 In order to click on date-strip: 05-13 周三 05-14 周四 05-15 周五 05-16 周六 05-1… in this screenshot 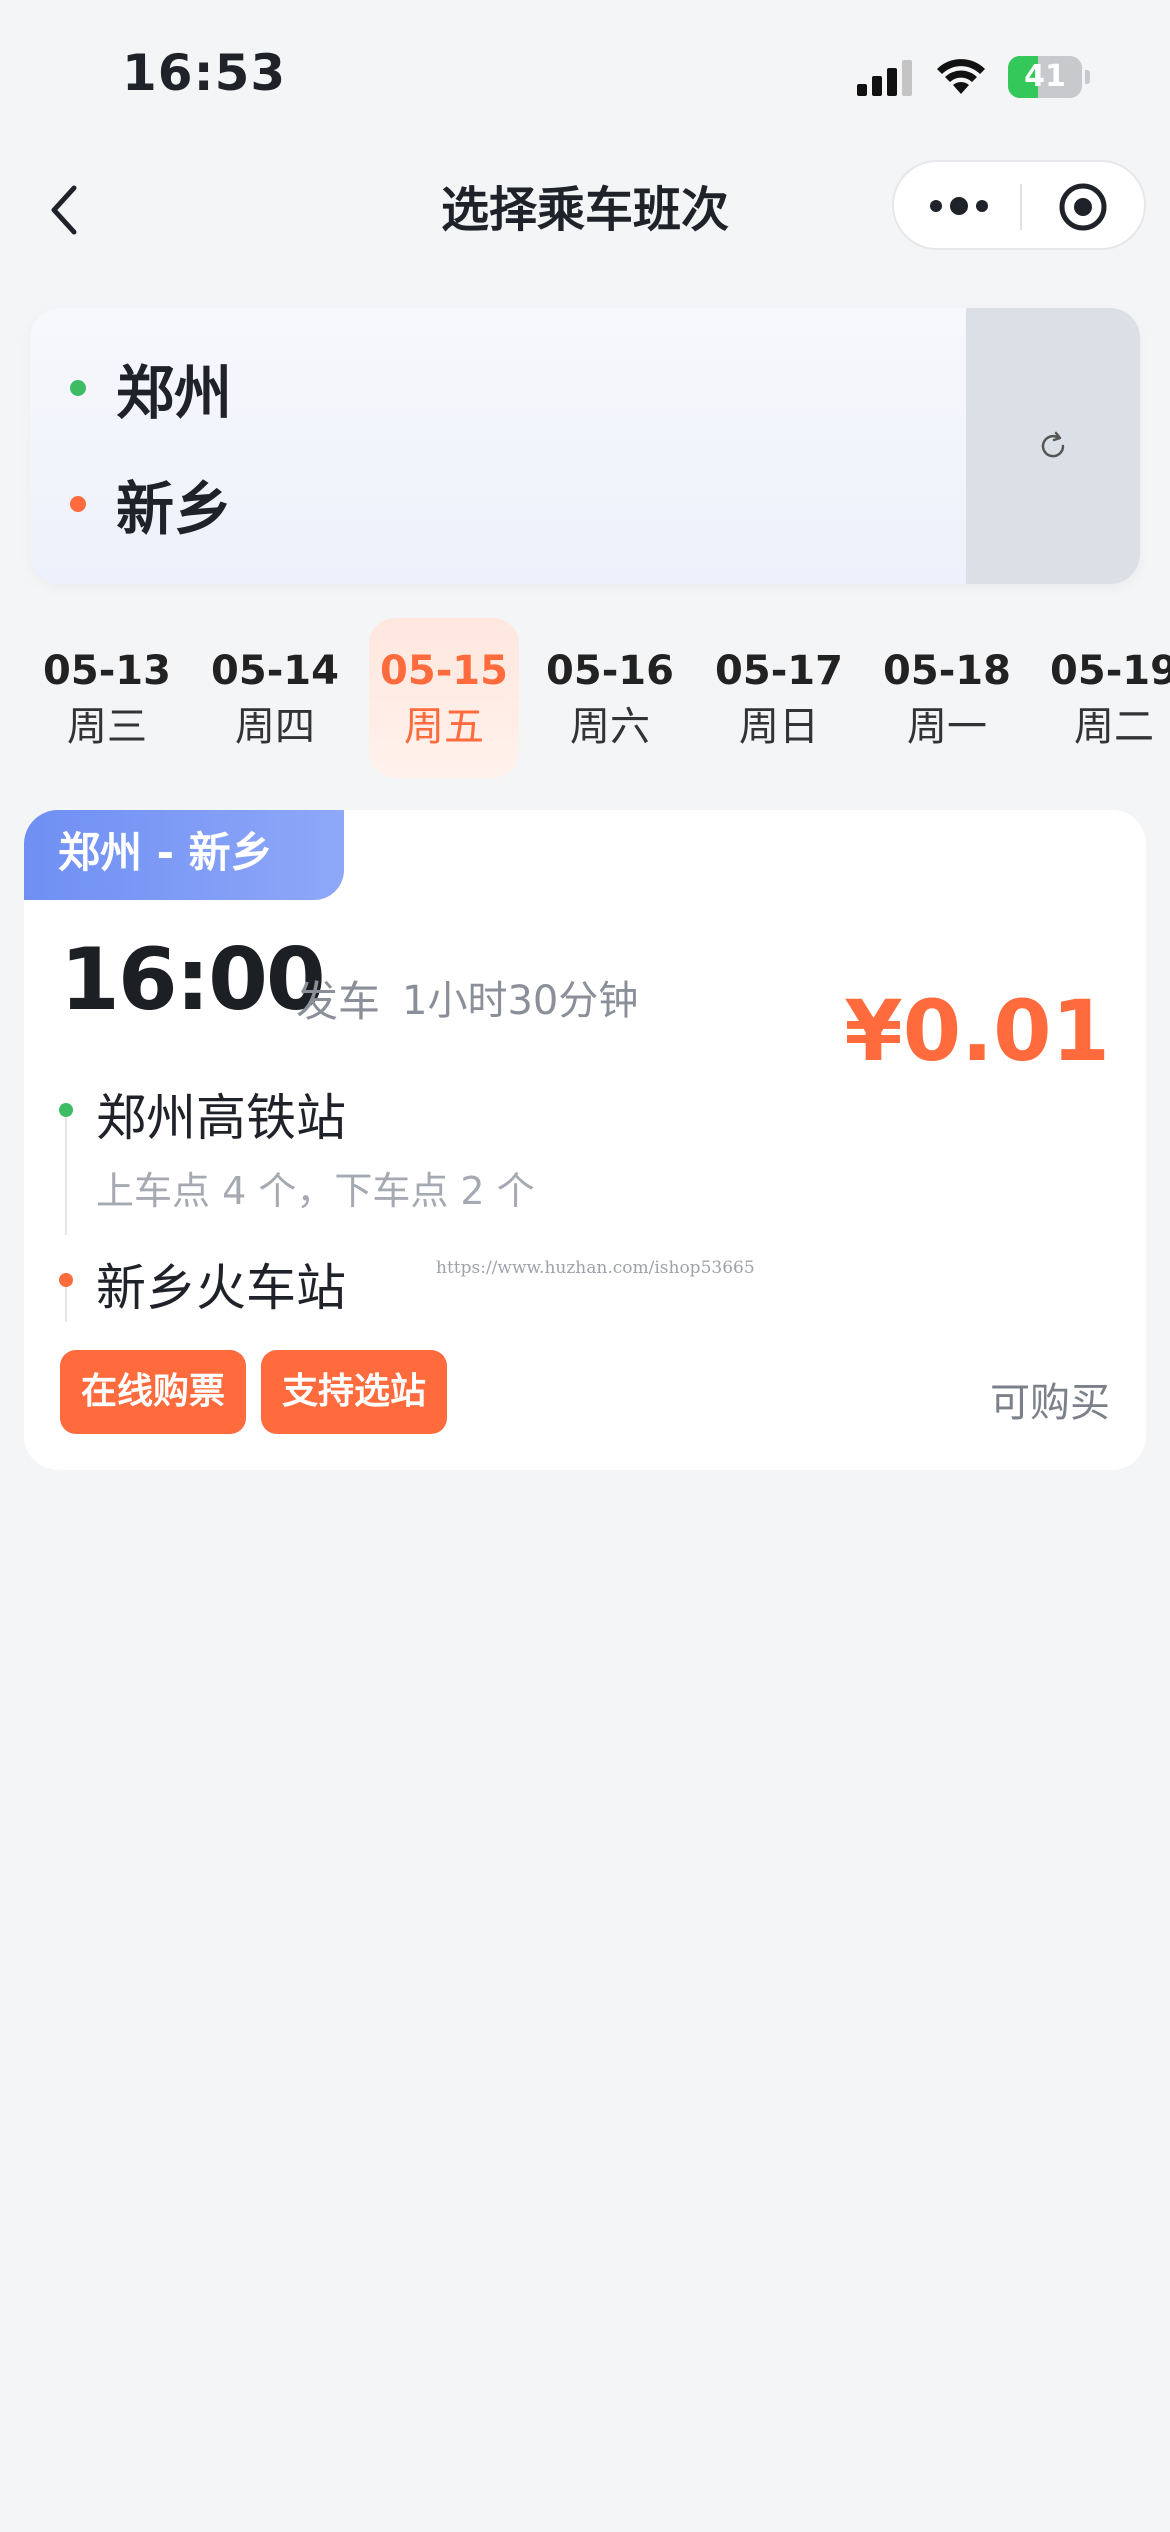, I will do `click(585, 698)`.